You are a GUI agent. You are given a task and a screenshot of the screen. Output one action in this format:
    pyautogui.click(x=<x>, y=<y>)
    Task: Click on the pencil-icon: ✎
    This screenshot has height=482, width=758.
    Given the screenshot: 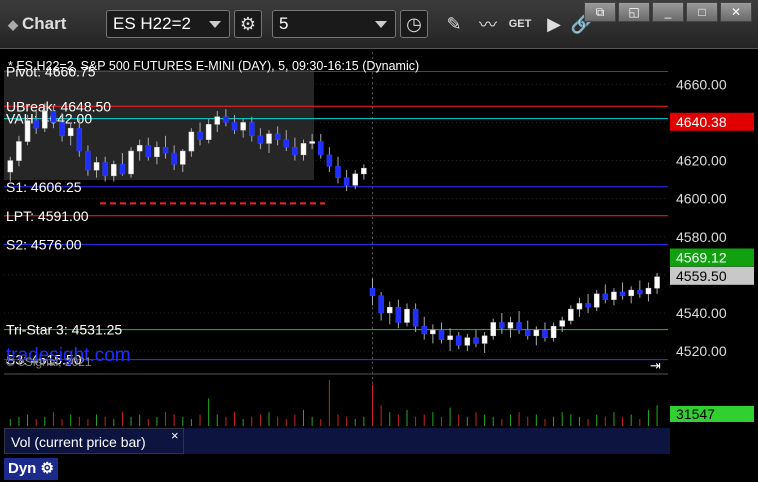 What is the action you would take?
    pyautogui.click(x=454, y=24)
    